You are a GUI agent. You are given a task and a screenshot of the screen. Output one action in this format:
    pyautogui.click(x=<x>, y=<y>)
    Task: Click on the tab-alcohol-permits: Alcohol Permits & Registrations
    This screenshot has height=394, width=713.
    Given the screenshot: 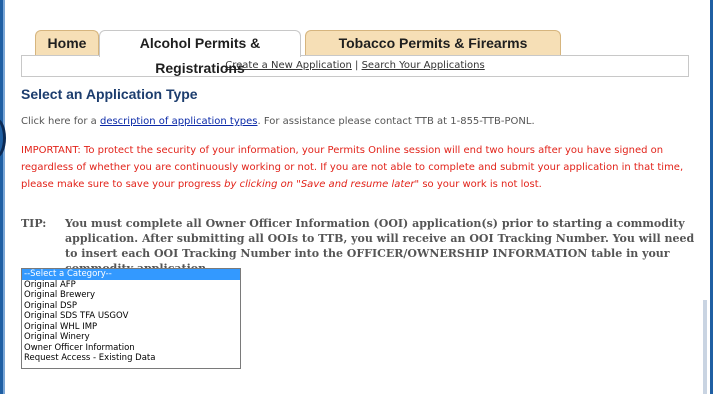 What is the action you would take?
    pyautogui.click(x=200, y=53)
    